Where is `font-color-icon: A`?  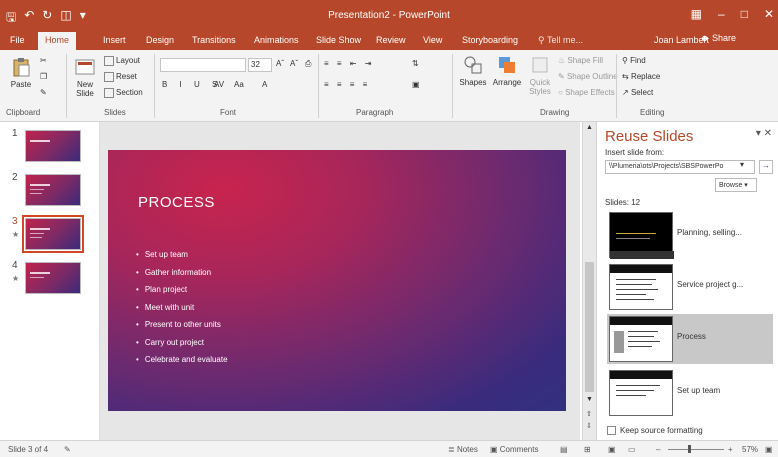 font-color-icon: A is located at coordinates (264, 84).